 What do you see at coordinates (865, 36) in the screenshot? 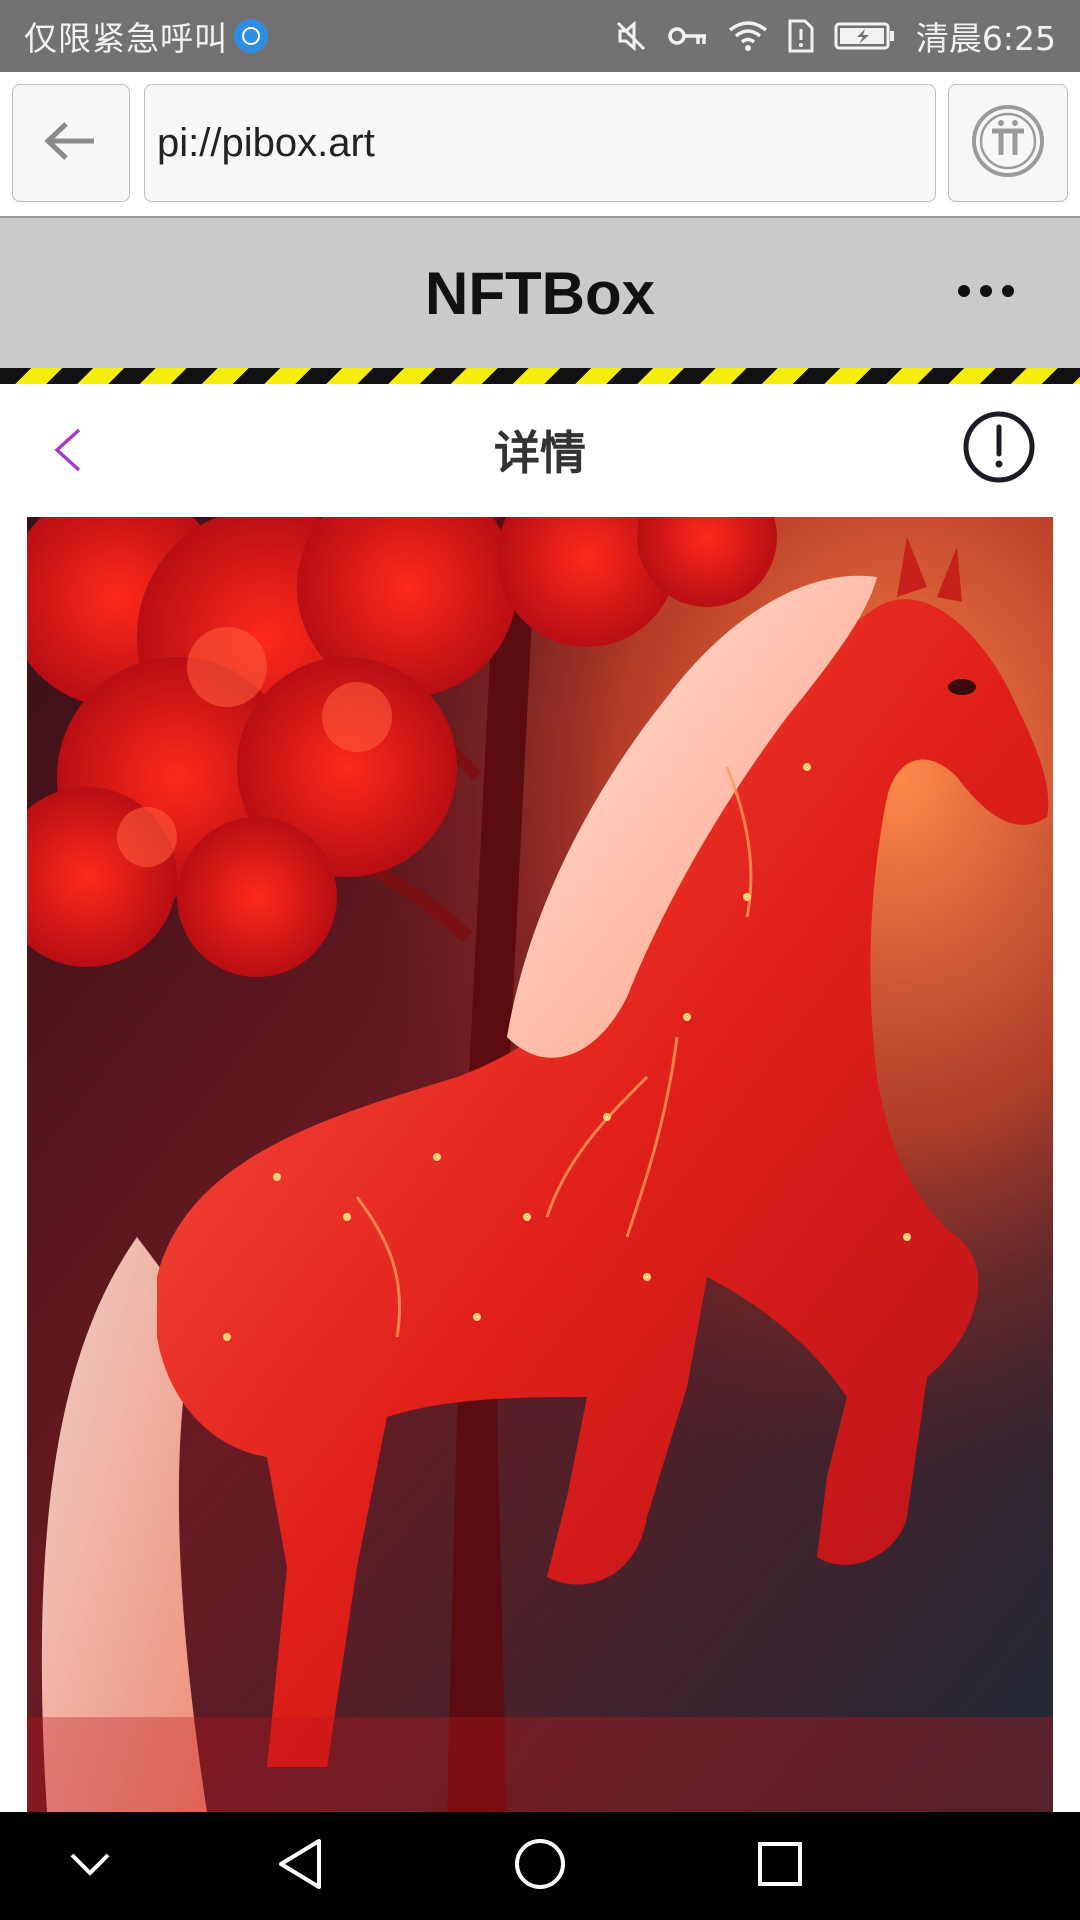
I see `battery-charging-icon` at bounding box center [865, 36].